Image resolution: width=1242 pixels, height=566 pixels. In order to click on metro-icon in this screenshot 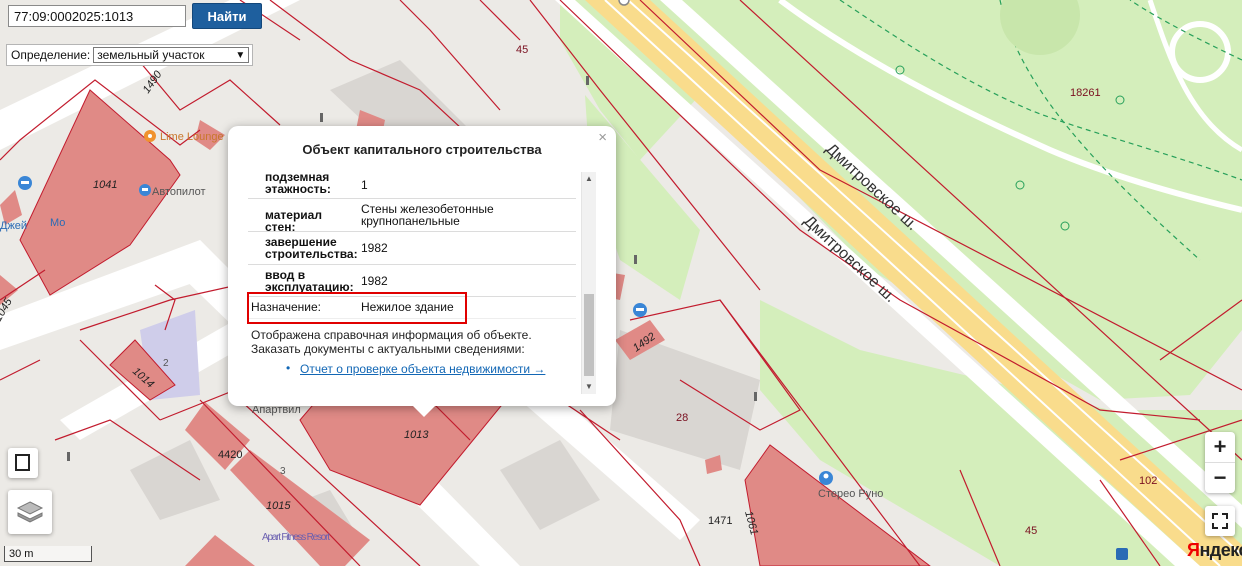, I will do `click(1122, 554)`.